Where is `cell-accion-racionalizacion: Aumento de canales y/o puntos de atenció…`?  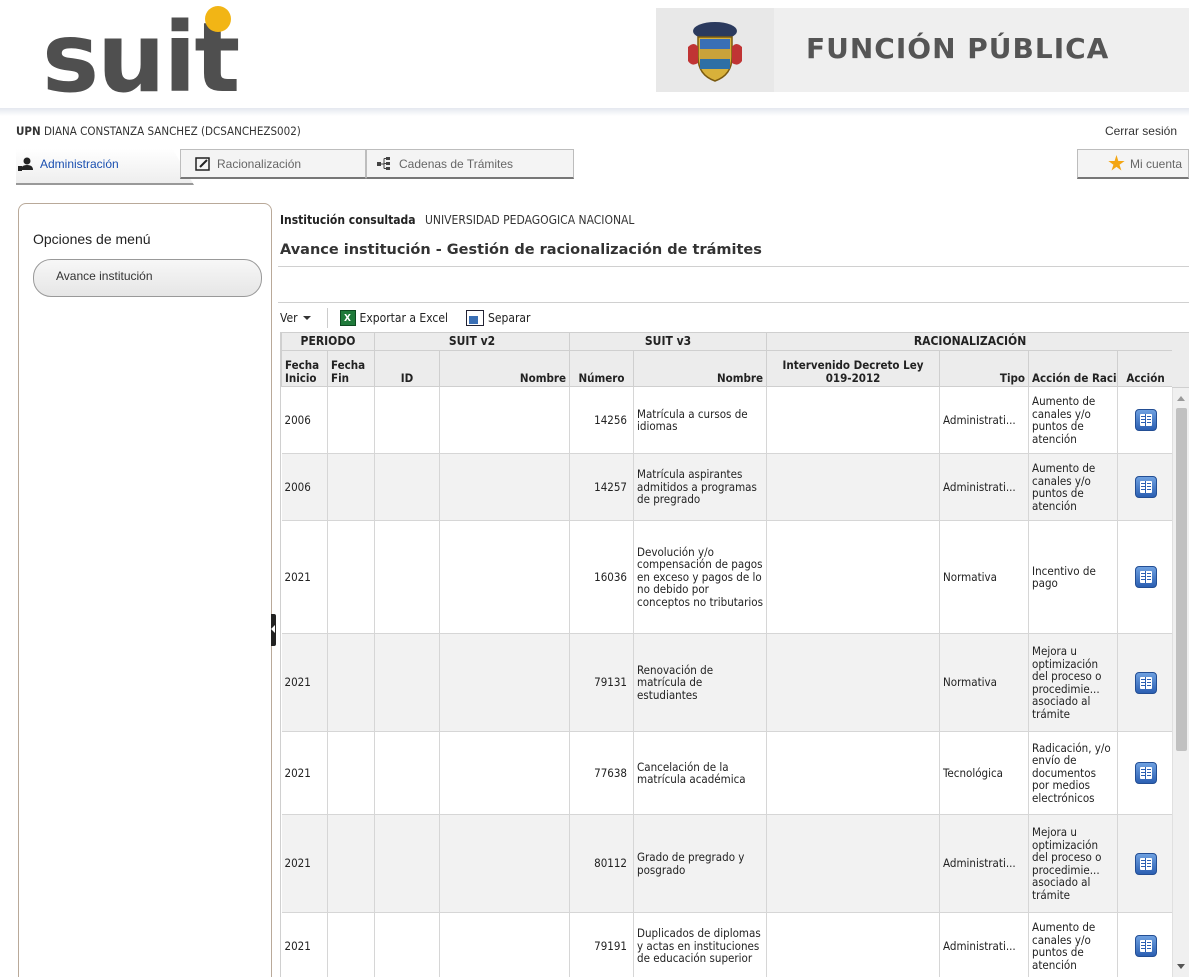 cell-accion-racionalizacion: Aumento de canales y/o puntos de atenció… is located at coordinates (1073, 487).